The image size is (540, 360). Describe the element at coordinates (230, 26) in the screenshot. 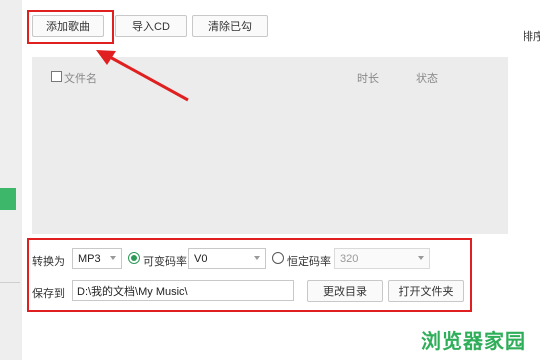

I see `clear-checked-button: 清除已勾` at that location.